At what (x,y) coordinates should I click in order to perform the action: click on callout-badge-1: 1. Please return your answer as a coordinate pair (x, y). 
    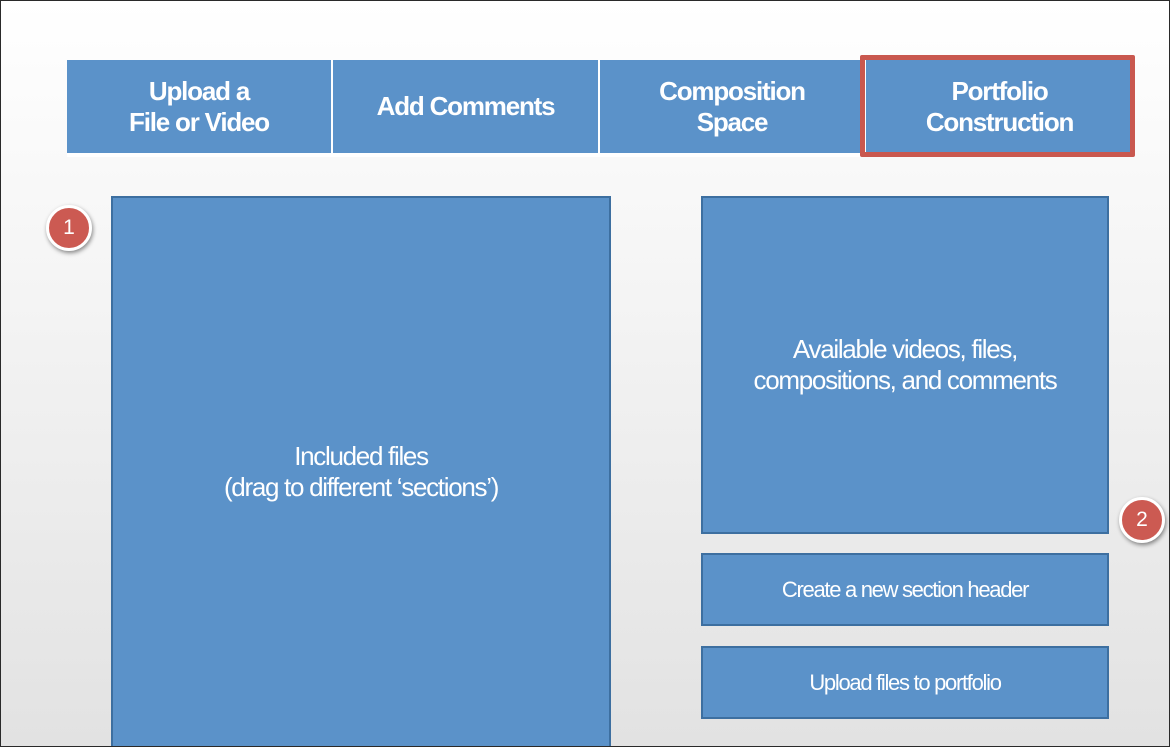
    Looking at the image, I should click on (69, 228).